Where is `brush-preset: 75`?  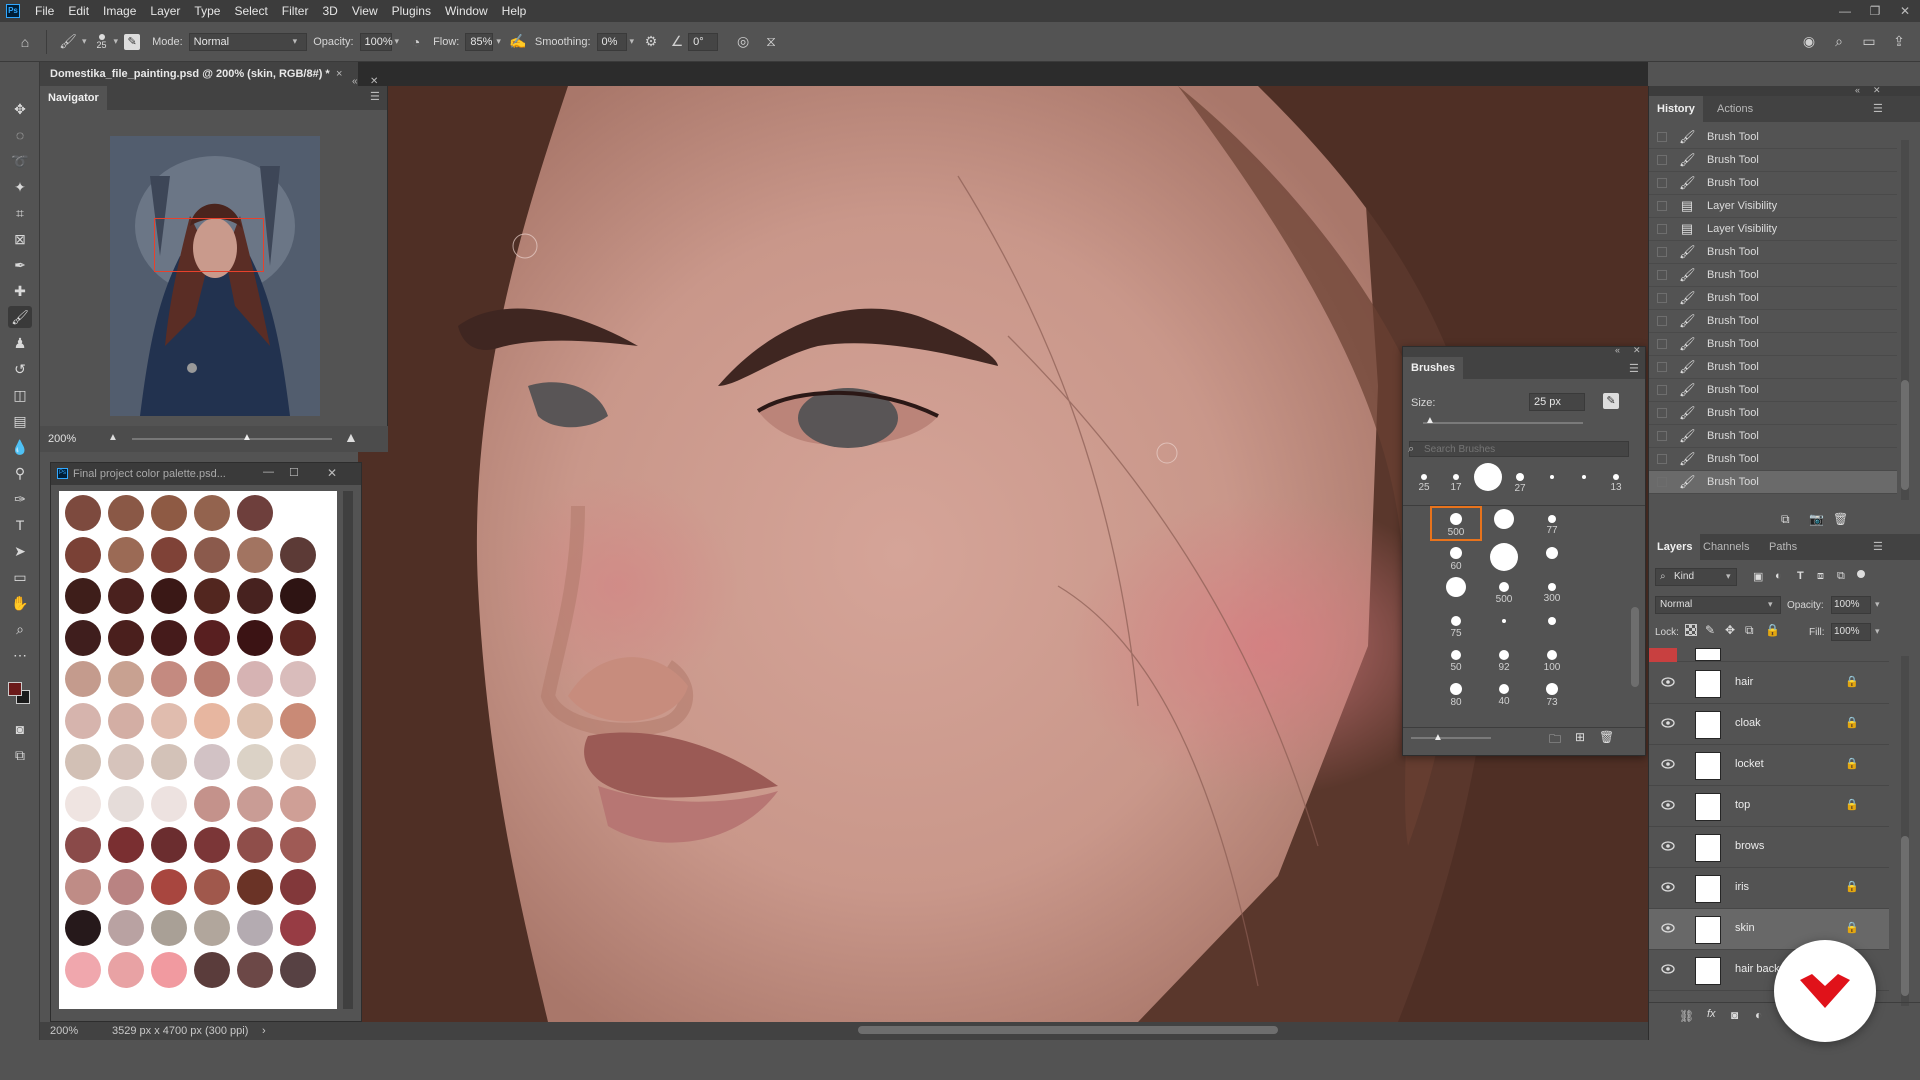
brush-preset: 75 is located at coordinates (1456, 625).